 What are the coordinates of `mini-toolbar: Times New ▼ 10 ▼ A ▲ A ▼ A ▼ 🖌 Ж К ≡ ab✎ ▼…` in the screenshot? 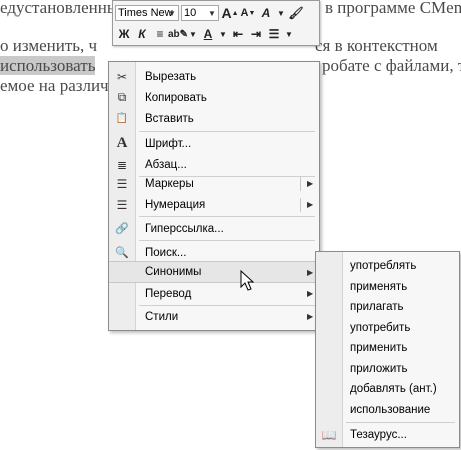 It's located at (216, 23).